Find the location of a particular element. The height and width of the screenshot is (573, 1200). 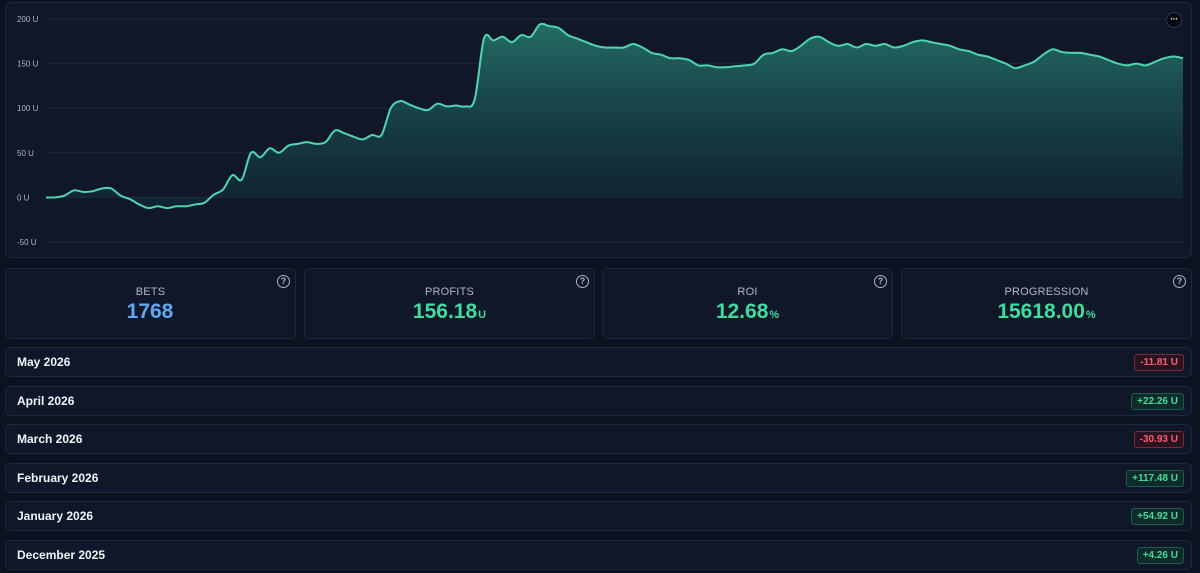

stat-number: 1768 is located at coordinates (150, 311).